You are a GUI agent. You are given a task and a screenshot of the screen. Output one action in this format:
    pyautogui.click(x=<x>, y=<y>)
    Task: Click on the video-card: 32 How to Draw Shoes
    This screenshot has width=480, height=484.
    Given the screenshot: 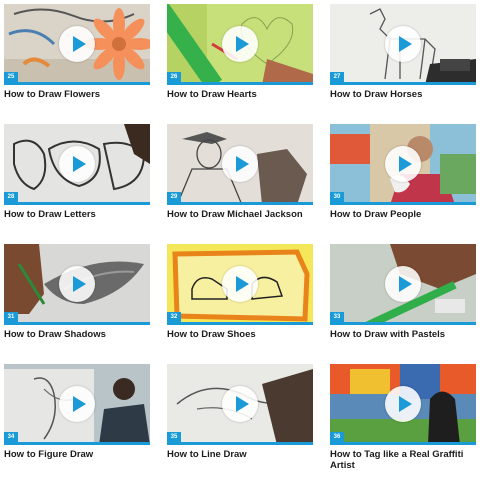 What is the action you would take?
    pyautogui.click(x=240, y=304)
    